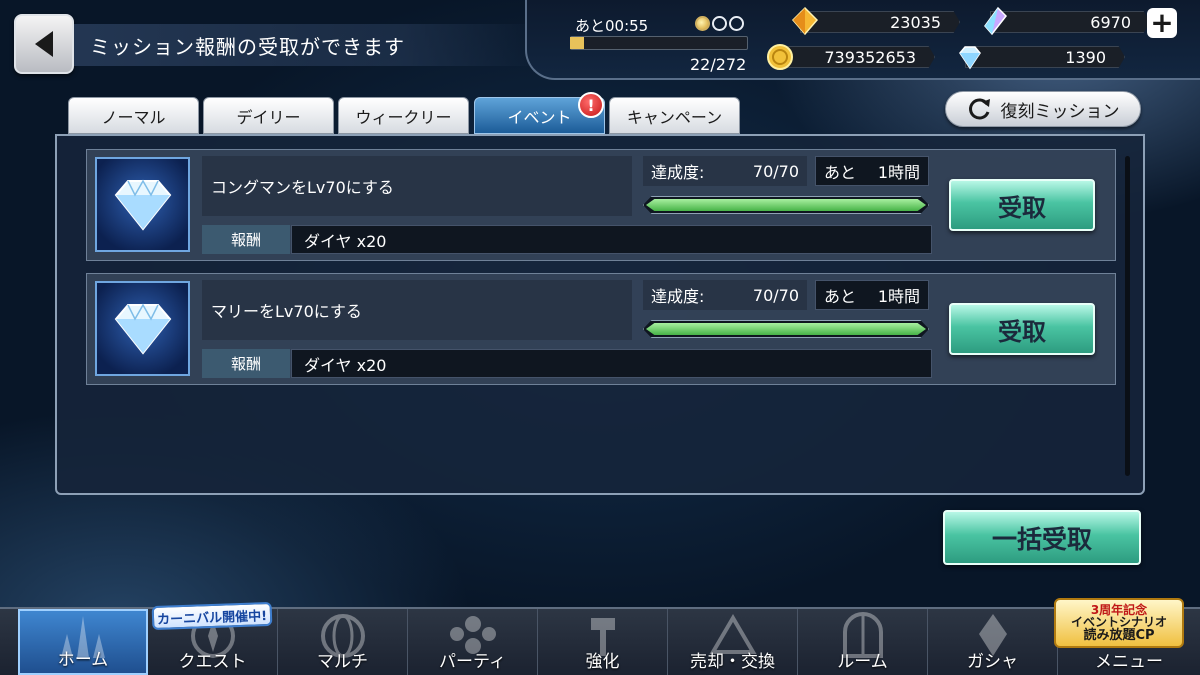 This screenshot has width=1200, height=675. I want to click on stamina-timer: あと00:55, so click(612, 26).